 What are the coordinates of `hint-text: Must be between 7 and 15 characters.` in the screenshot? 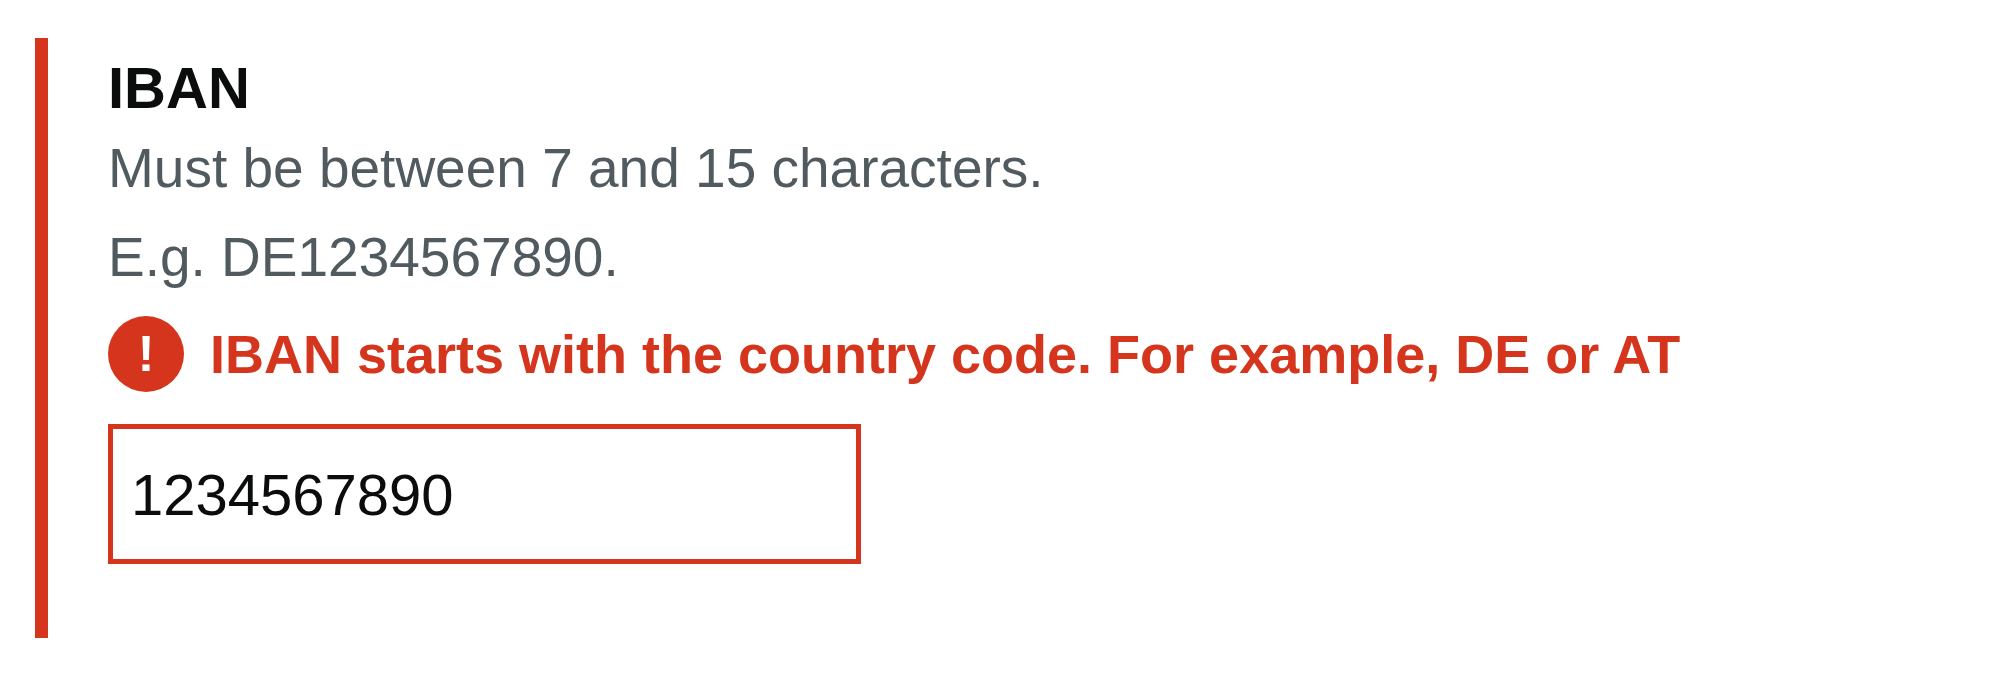 It's located at (576, 168).